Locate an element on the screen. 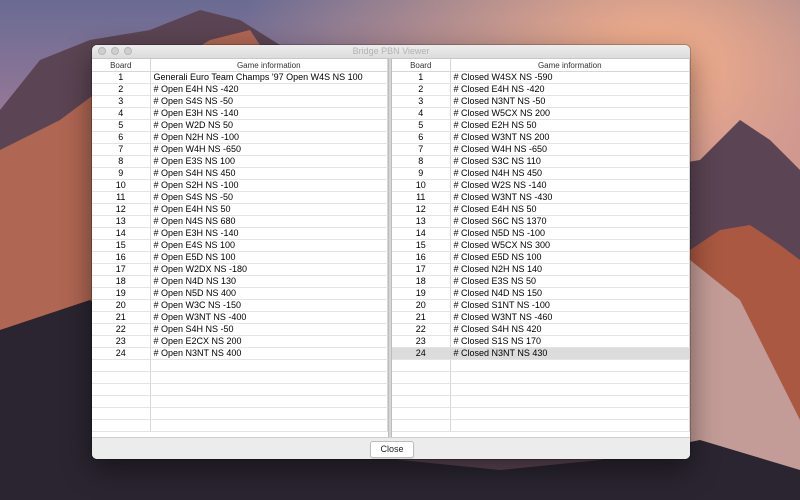 The height and width of the screenshot is (500, 800). game-information-cell: # Open E2CX NS 200 is located at coordinates (269, 341).